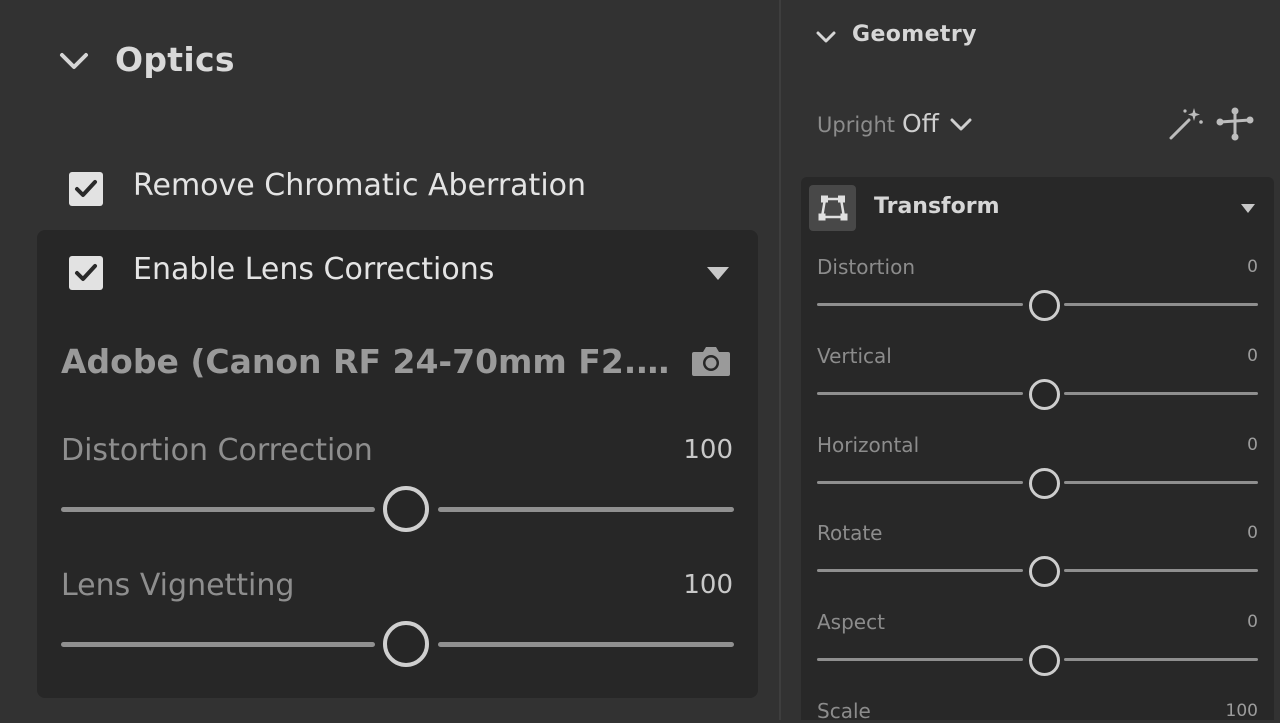  I want to click on distortion-correction-label: Distortion Correction, so click(217, 450).